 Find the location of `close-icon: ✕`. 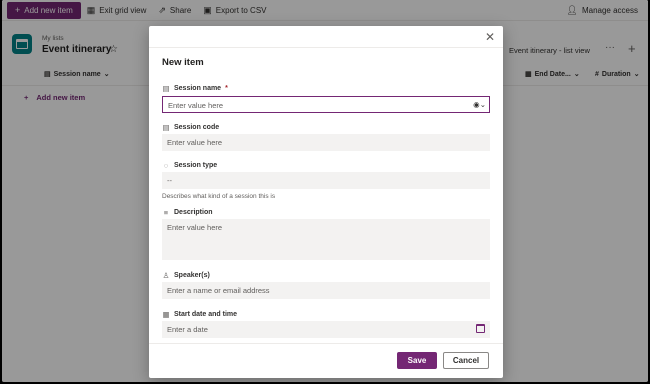

close-icon: ✕ is located at coordinates (490, 37).